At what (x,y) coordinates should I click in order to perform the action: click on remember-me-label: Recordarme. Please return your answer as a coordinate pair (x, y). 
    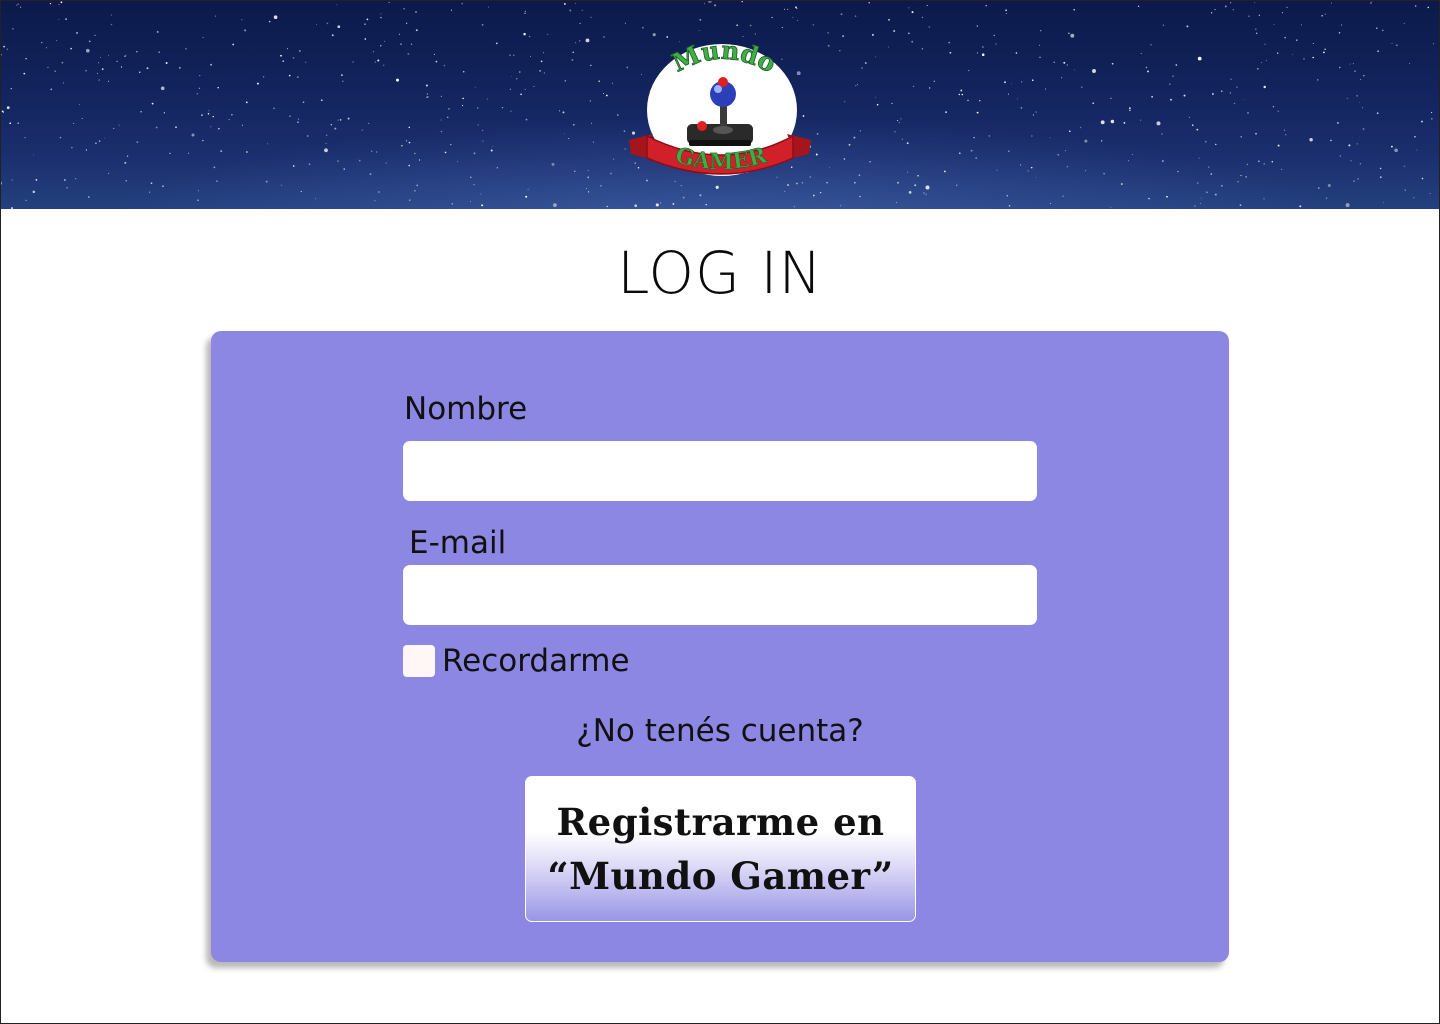
    Looking at the image, I should click on (536, 661).